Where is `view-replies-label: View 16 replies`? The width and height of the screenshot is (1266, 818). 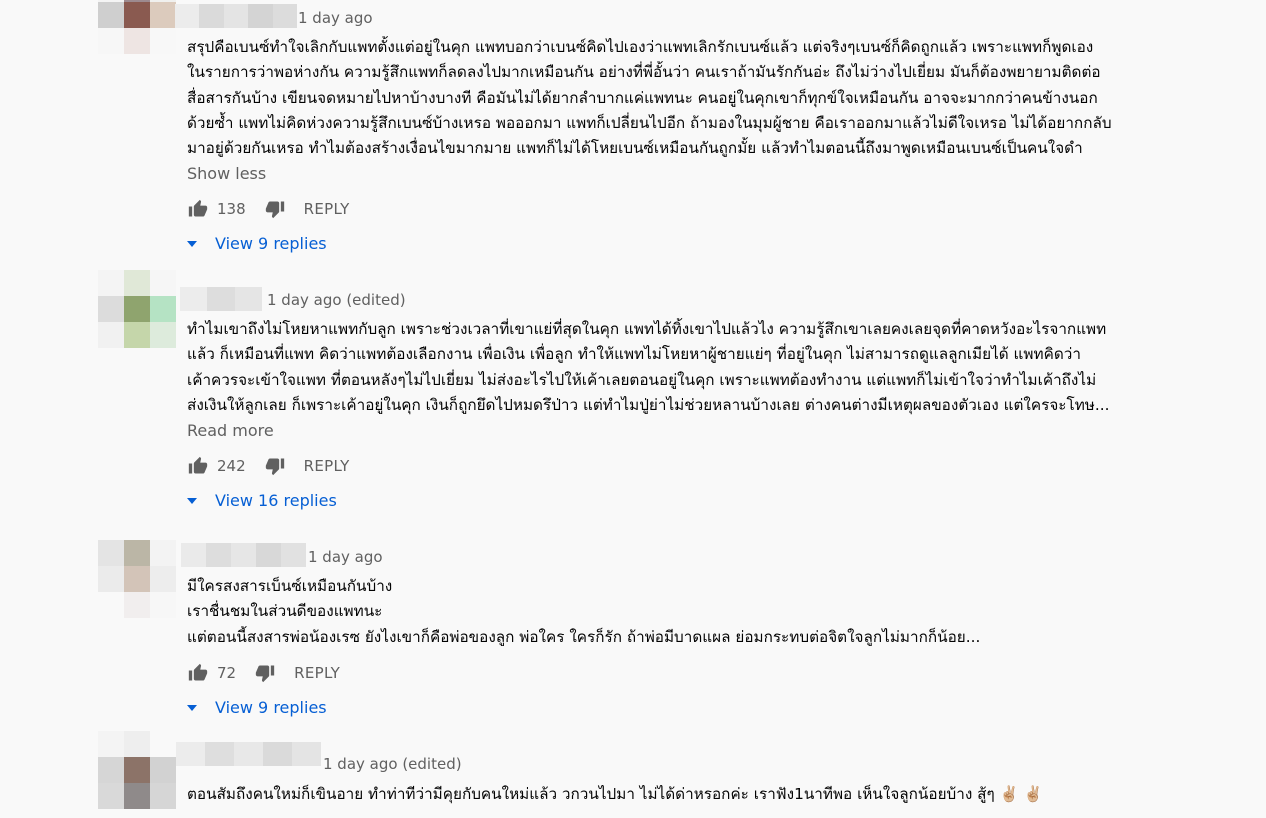 view-replies-label: View 16 replies is located at coordinates (276, 500).